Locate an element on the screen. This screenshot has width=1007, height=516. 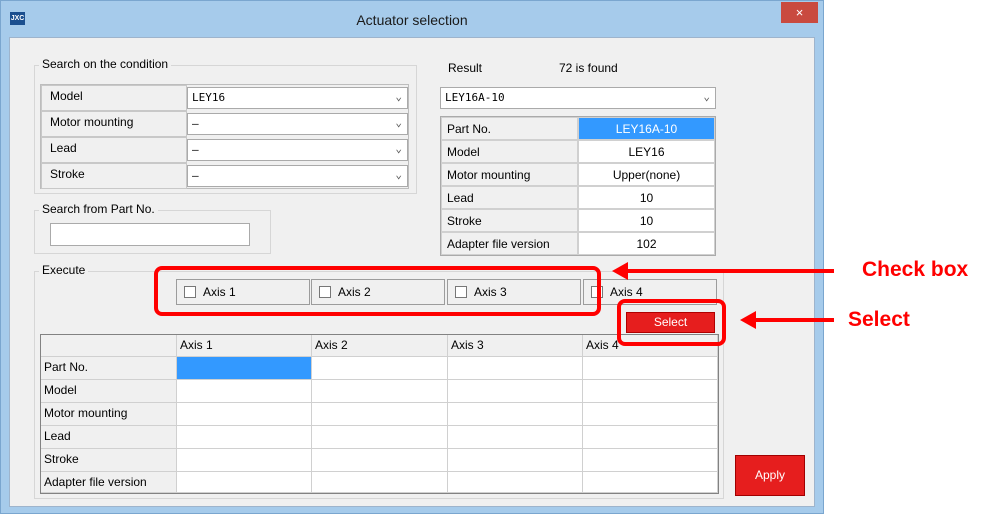
result-label: Result is located at coordinates (465, 68).